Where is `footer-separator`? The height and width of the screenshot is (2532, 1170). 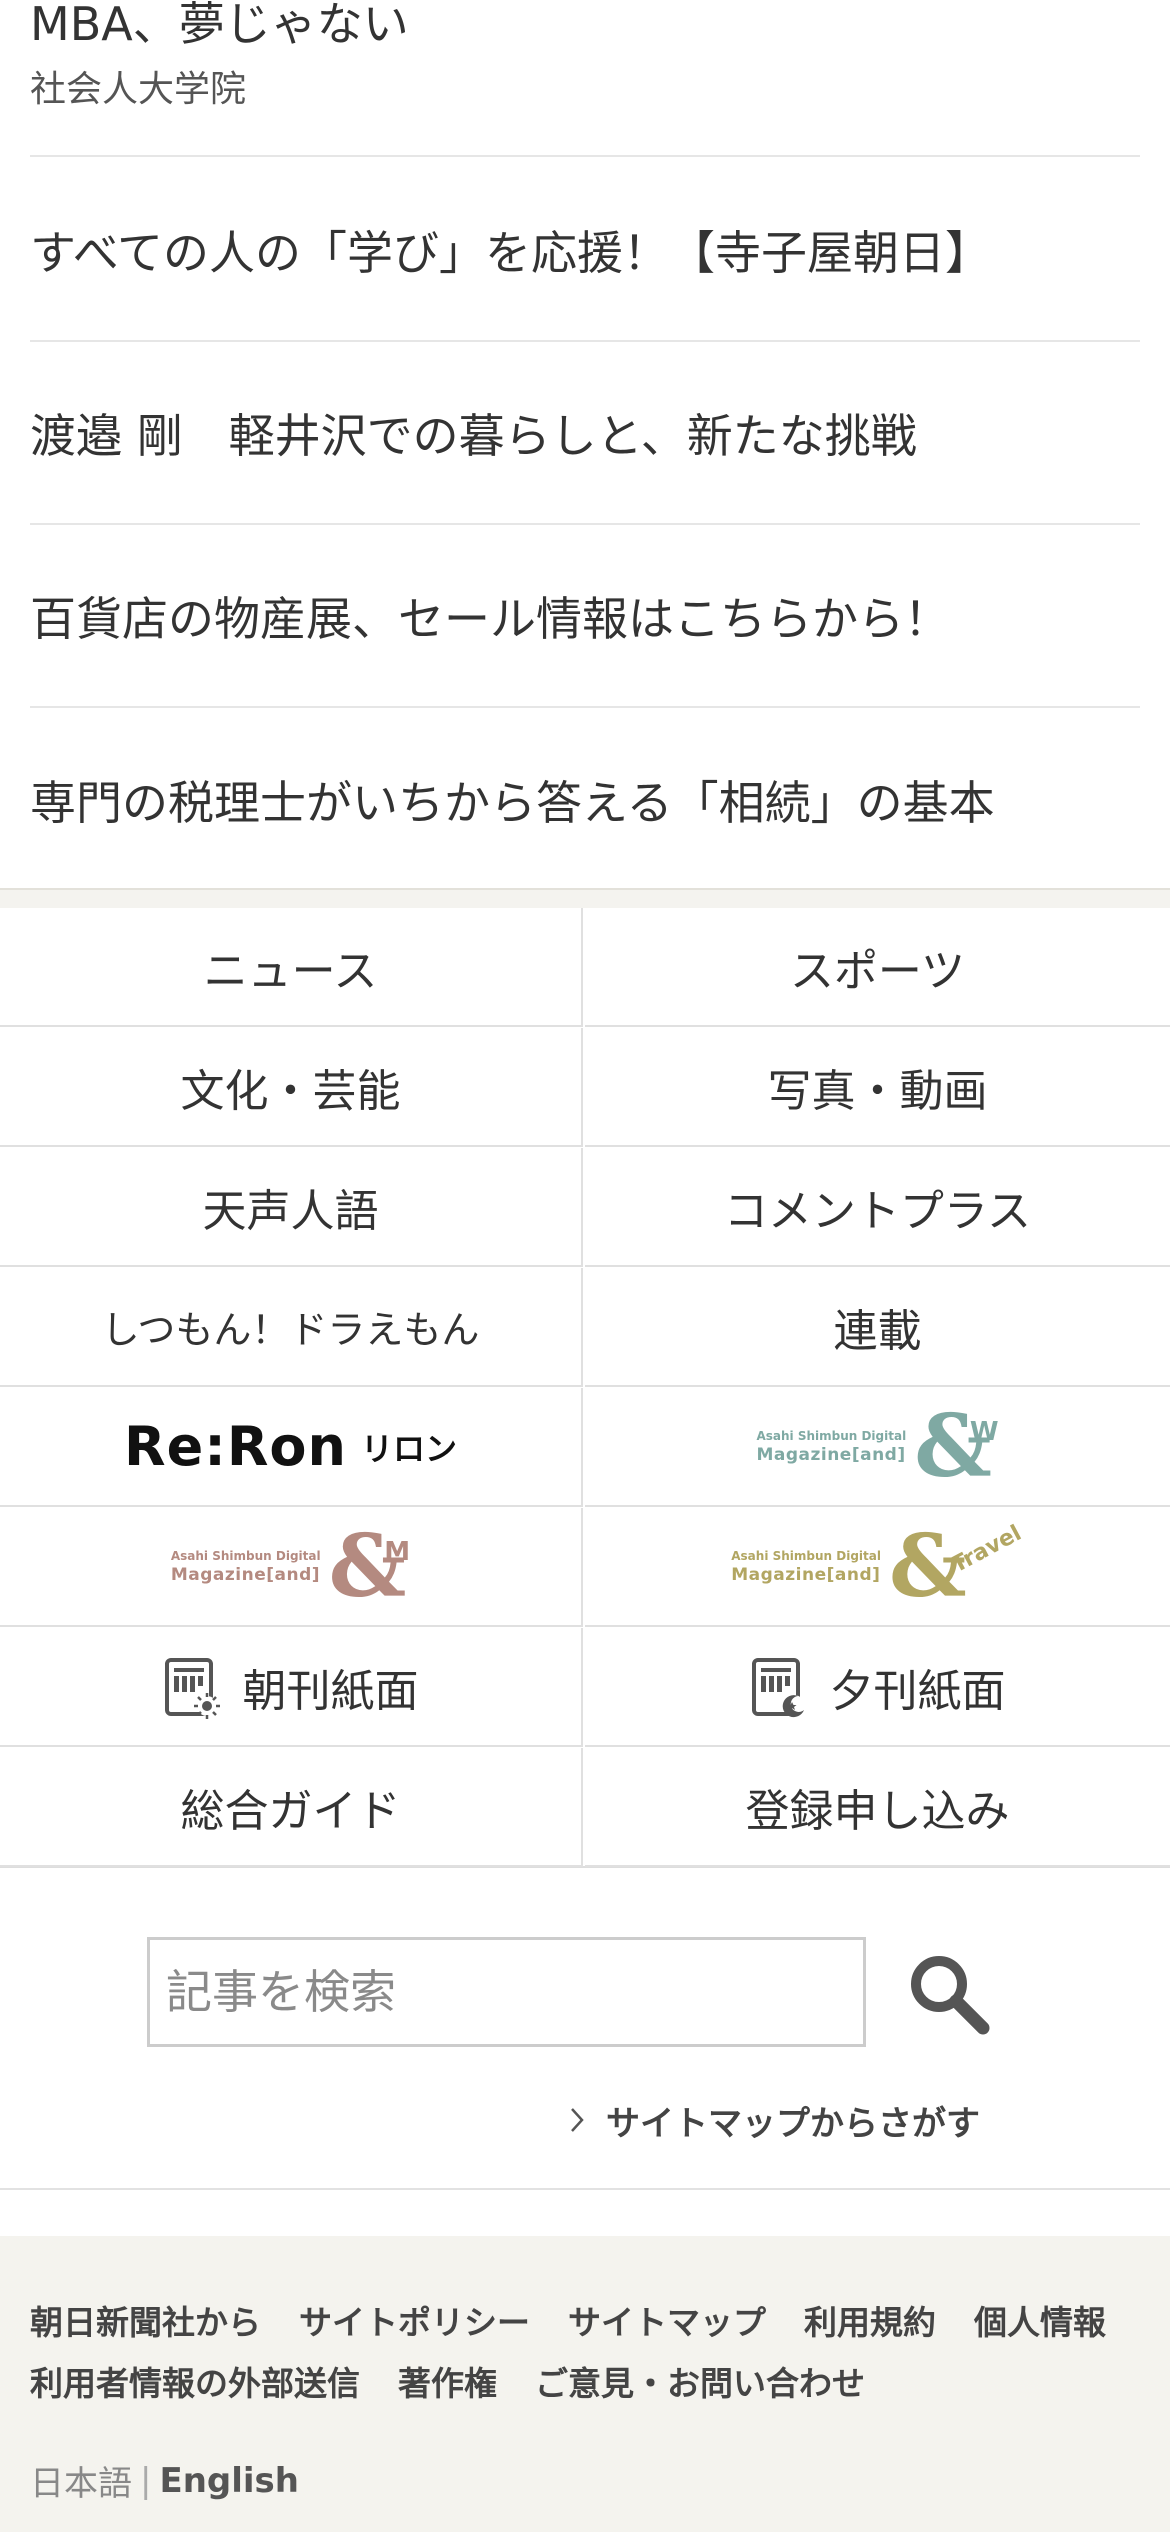
footer-separator is located at coordinates (585, 2189).